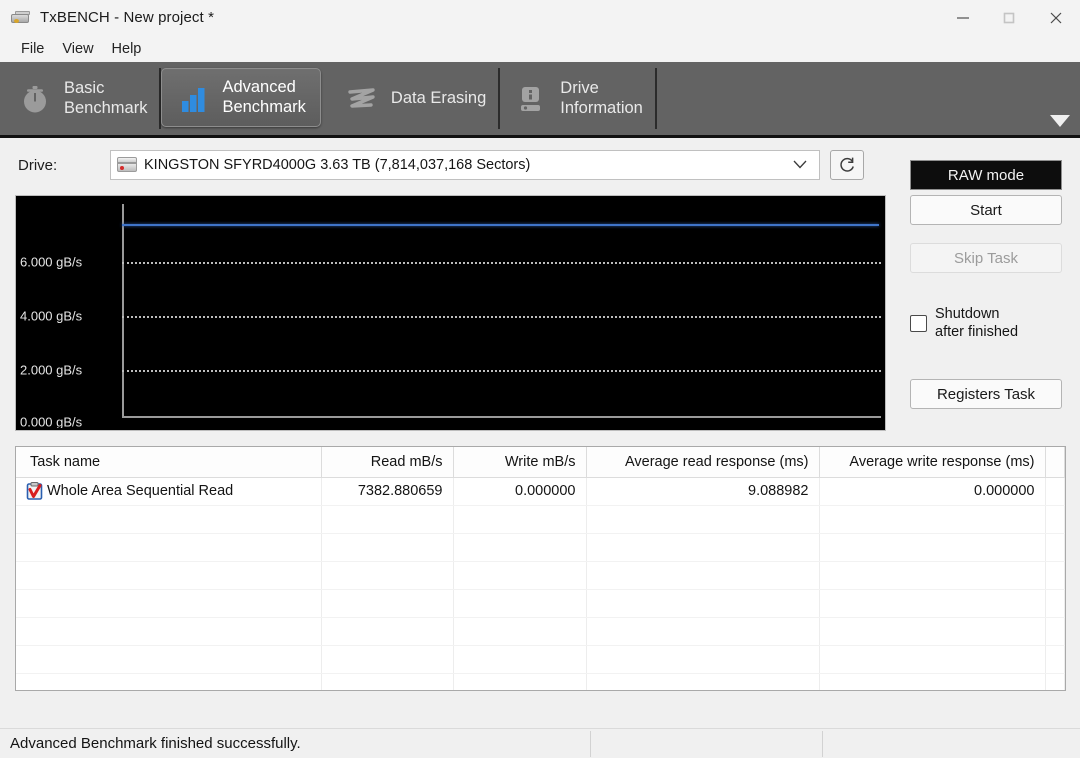 The height and width of the screenshot is (758, 1080). I want to click on refresh-icon, so click(847, 164).